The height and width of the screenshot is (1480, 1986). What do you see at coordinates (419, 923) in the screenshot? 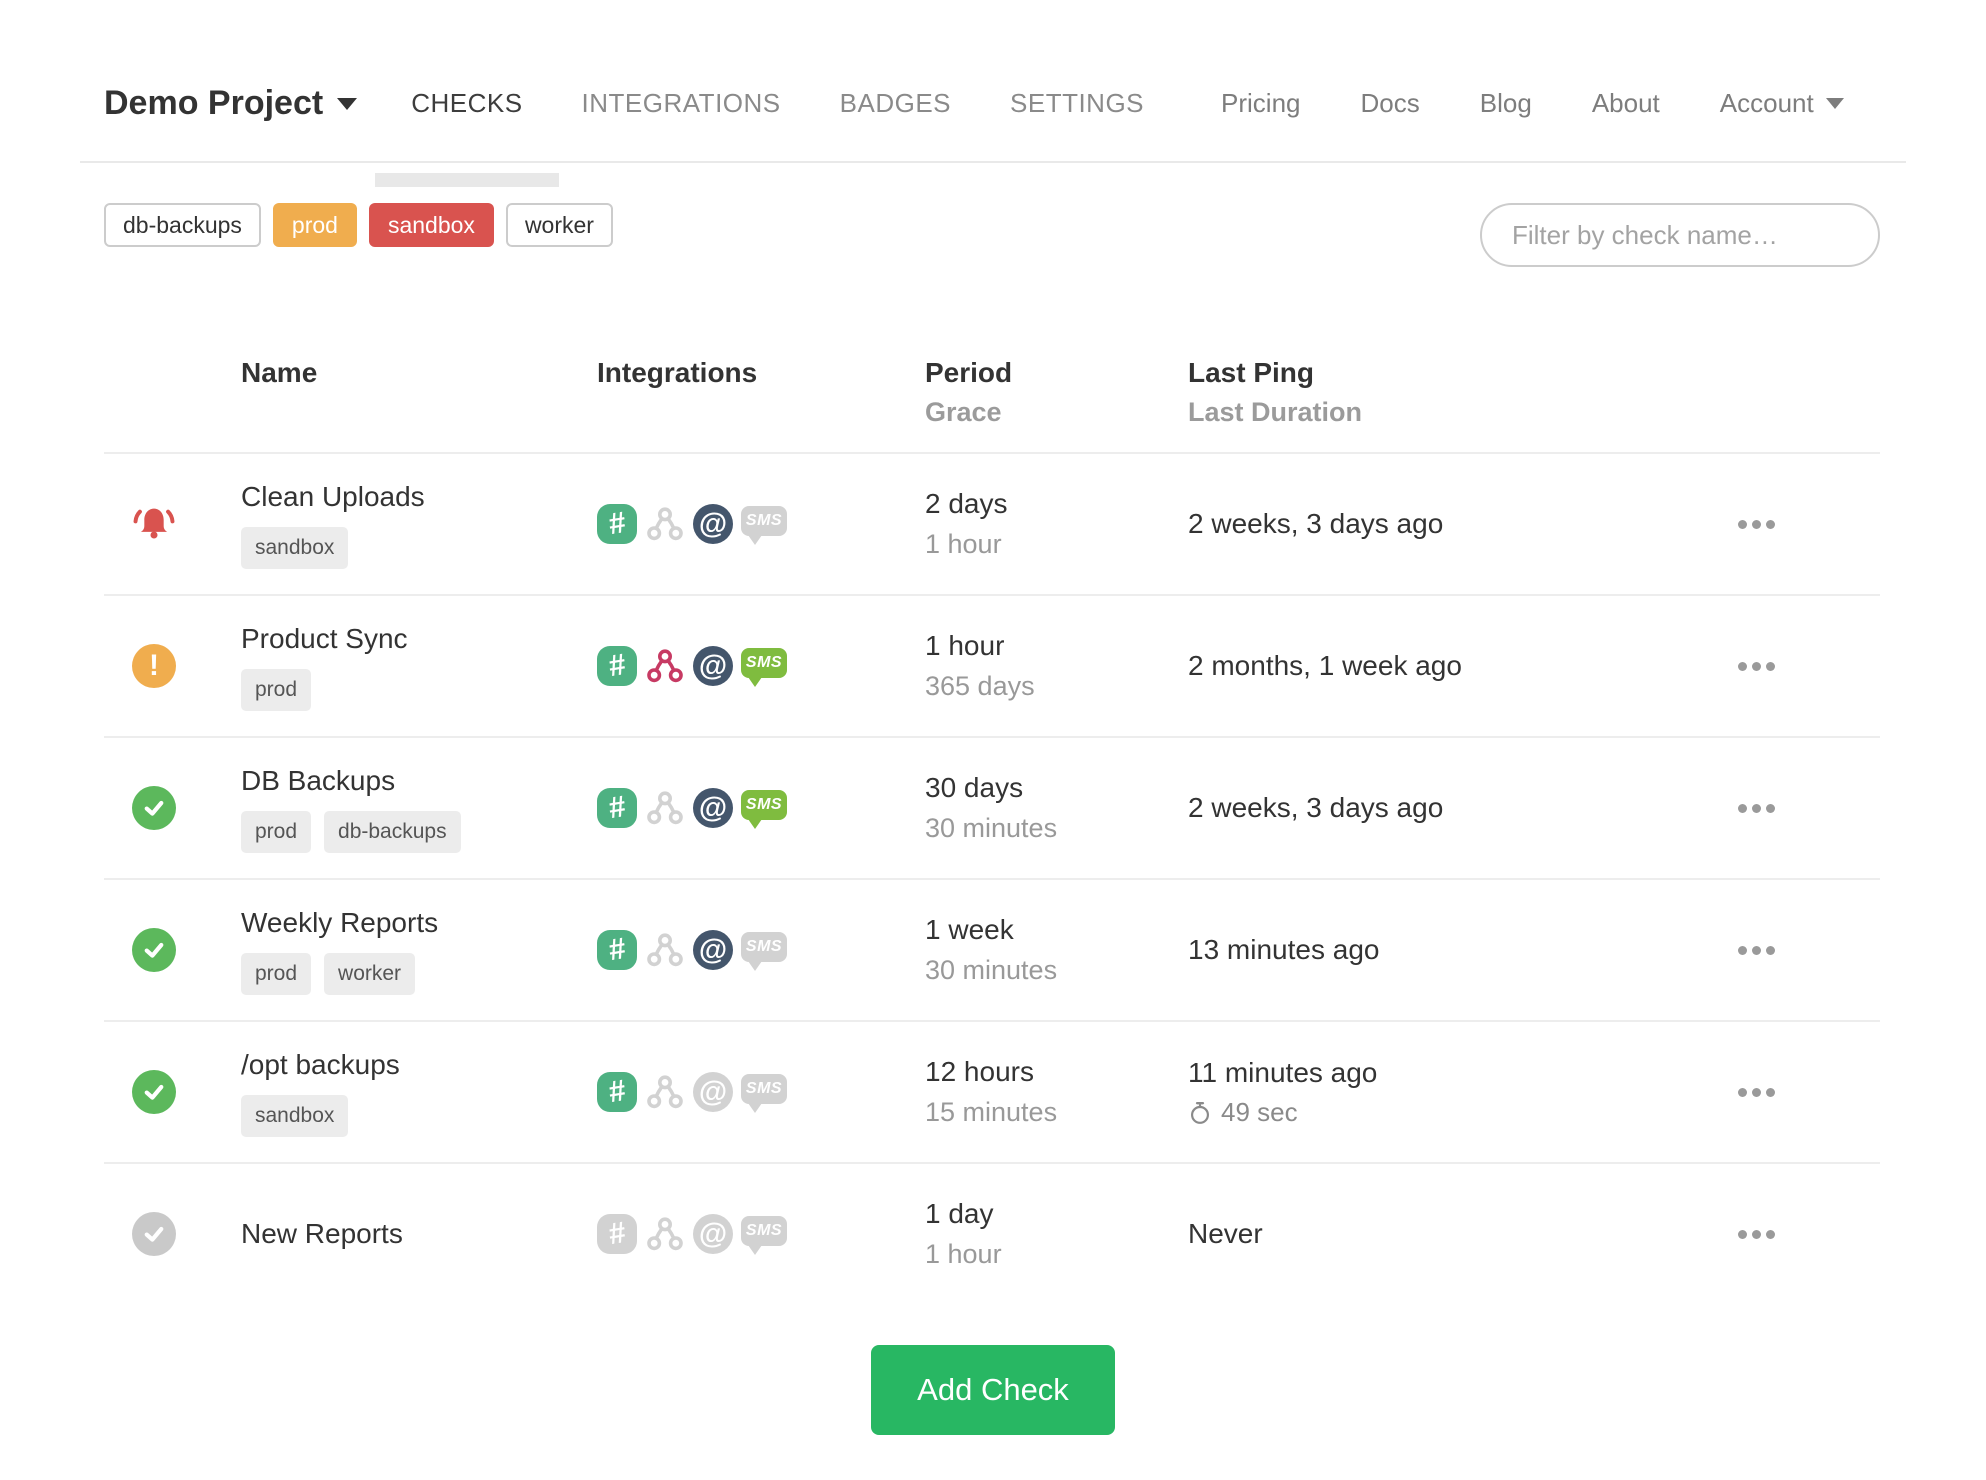
I see `check-name: Weekly Reports` at bounding box center [419, 923].